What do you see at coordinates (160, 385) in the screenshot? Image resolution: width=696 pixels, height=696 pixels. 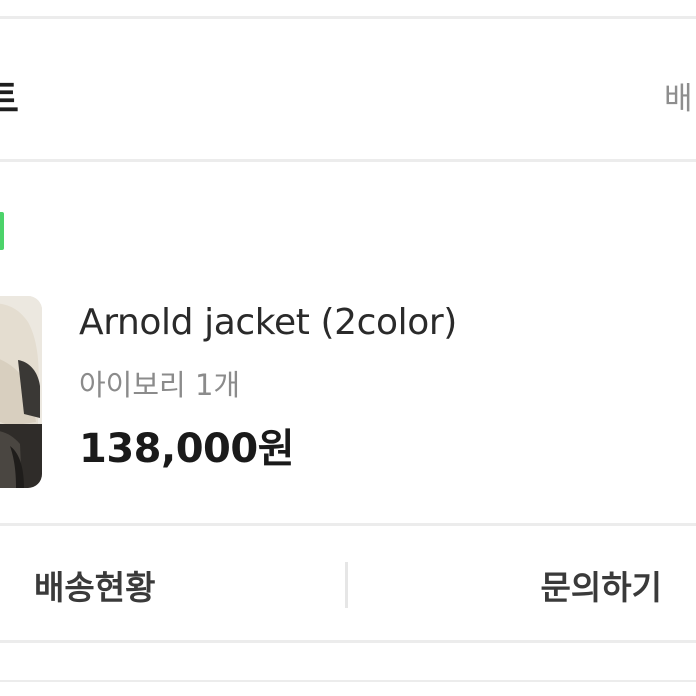 I see `product-option: 아이보리 1개` at bounding box center [160, 385].